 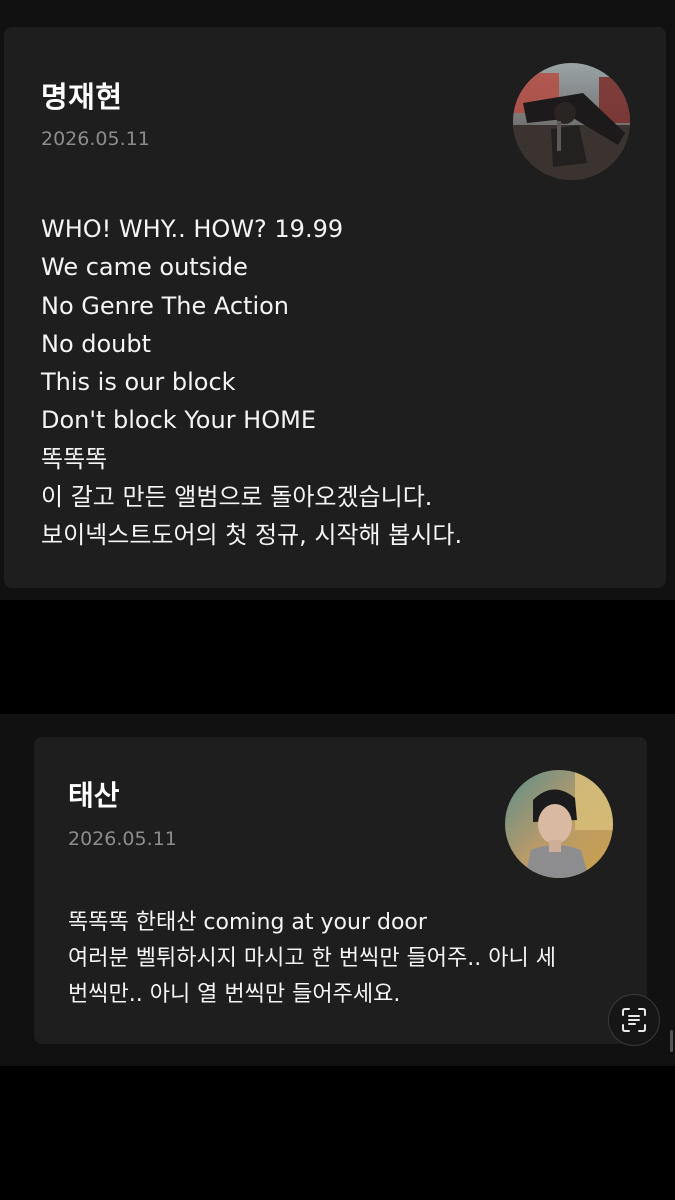 I want to click on message-line: 이 갈고 만든 앨범으로 돌아오겠습니다., so click(x=237, y=497).